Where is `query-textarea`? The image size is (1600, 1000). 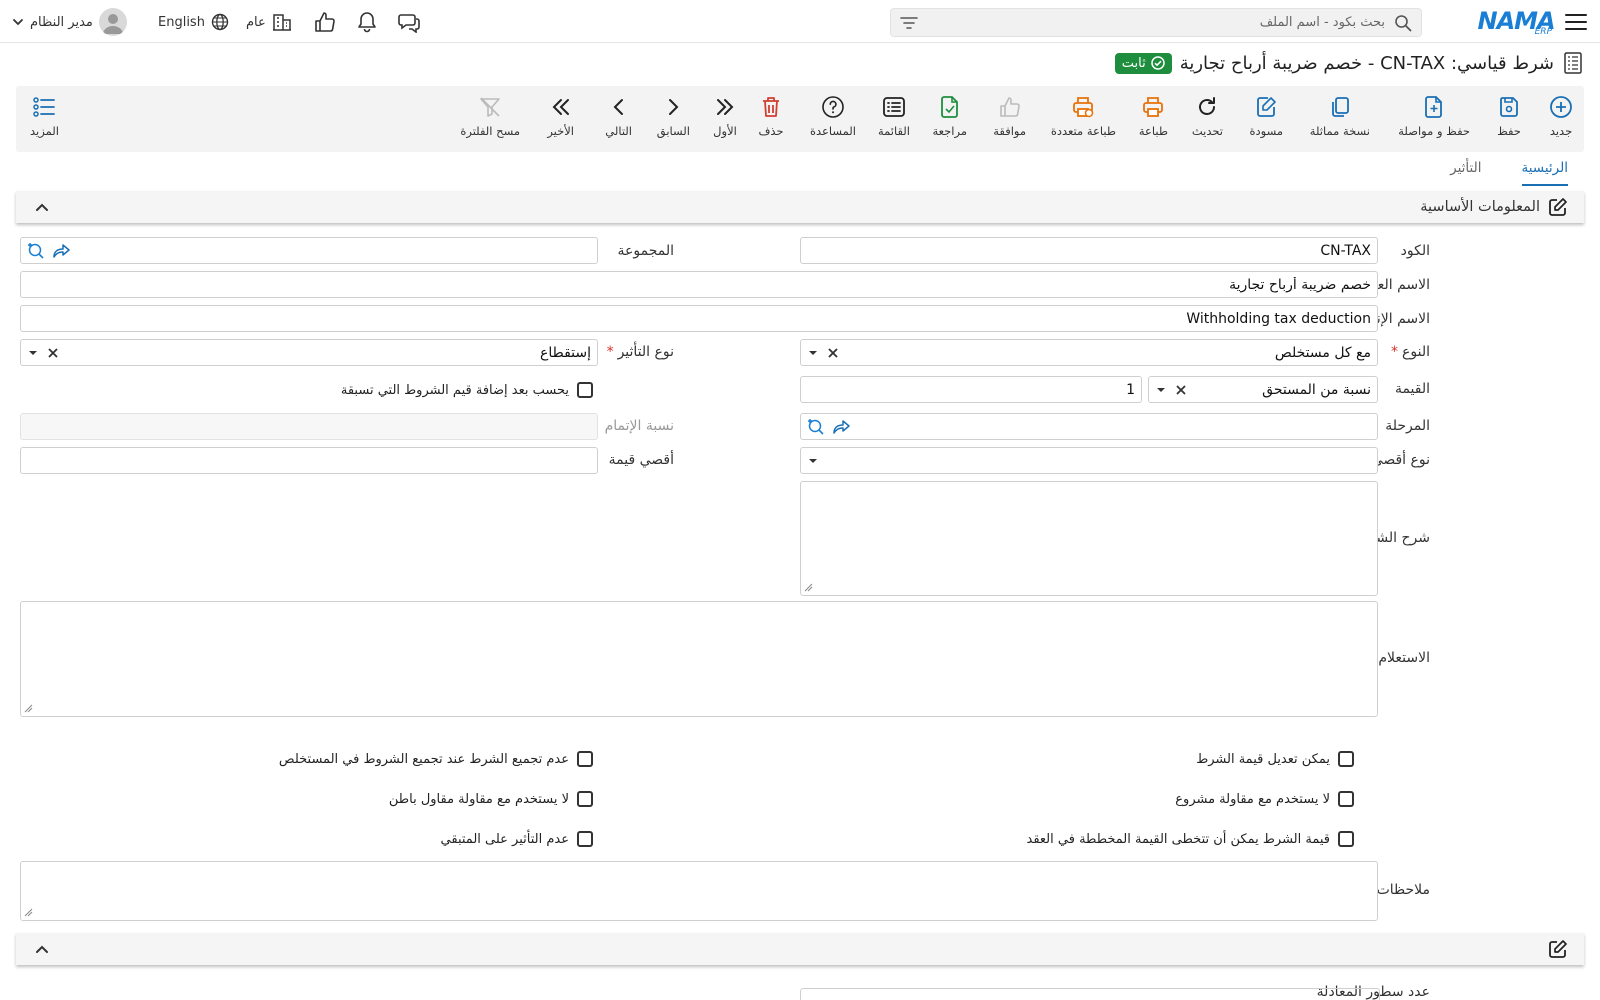
query-textarea is located at coordinates (699, 659).